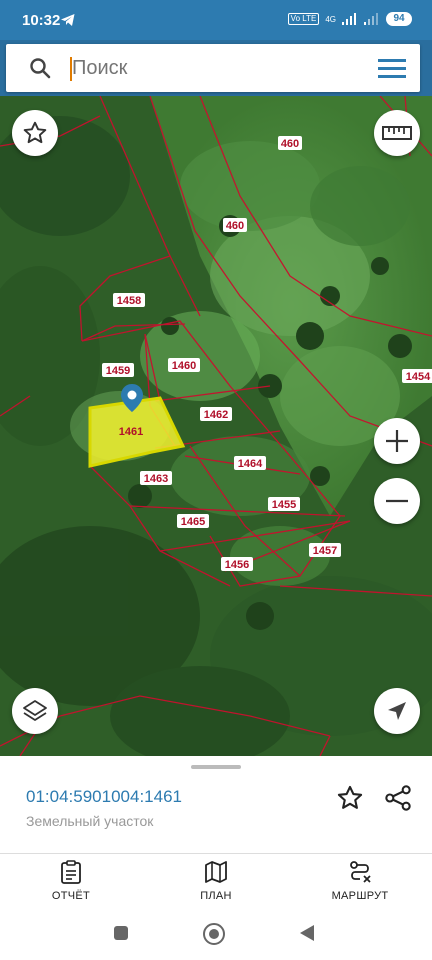  Describe the element at coordinates (216, 767) in the screenshot. I see `sheet-drag-handle` at that location.